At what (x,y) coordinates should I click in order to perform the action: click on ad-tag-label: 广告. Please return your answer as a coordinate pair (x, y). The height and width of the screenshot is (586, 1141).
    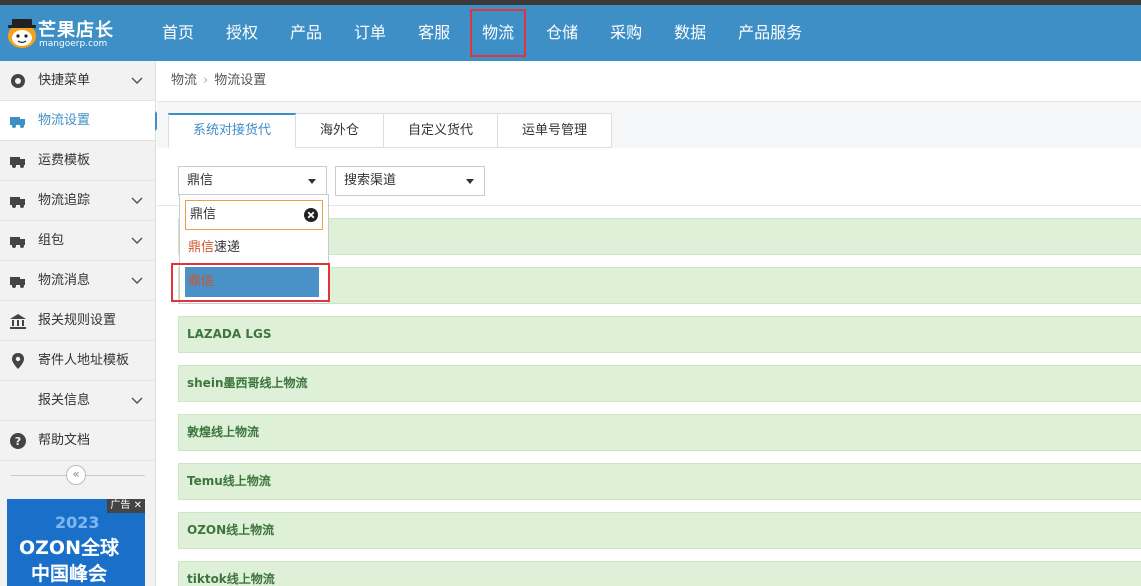
    Looking at the image, I should click on (120, 505).